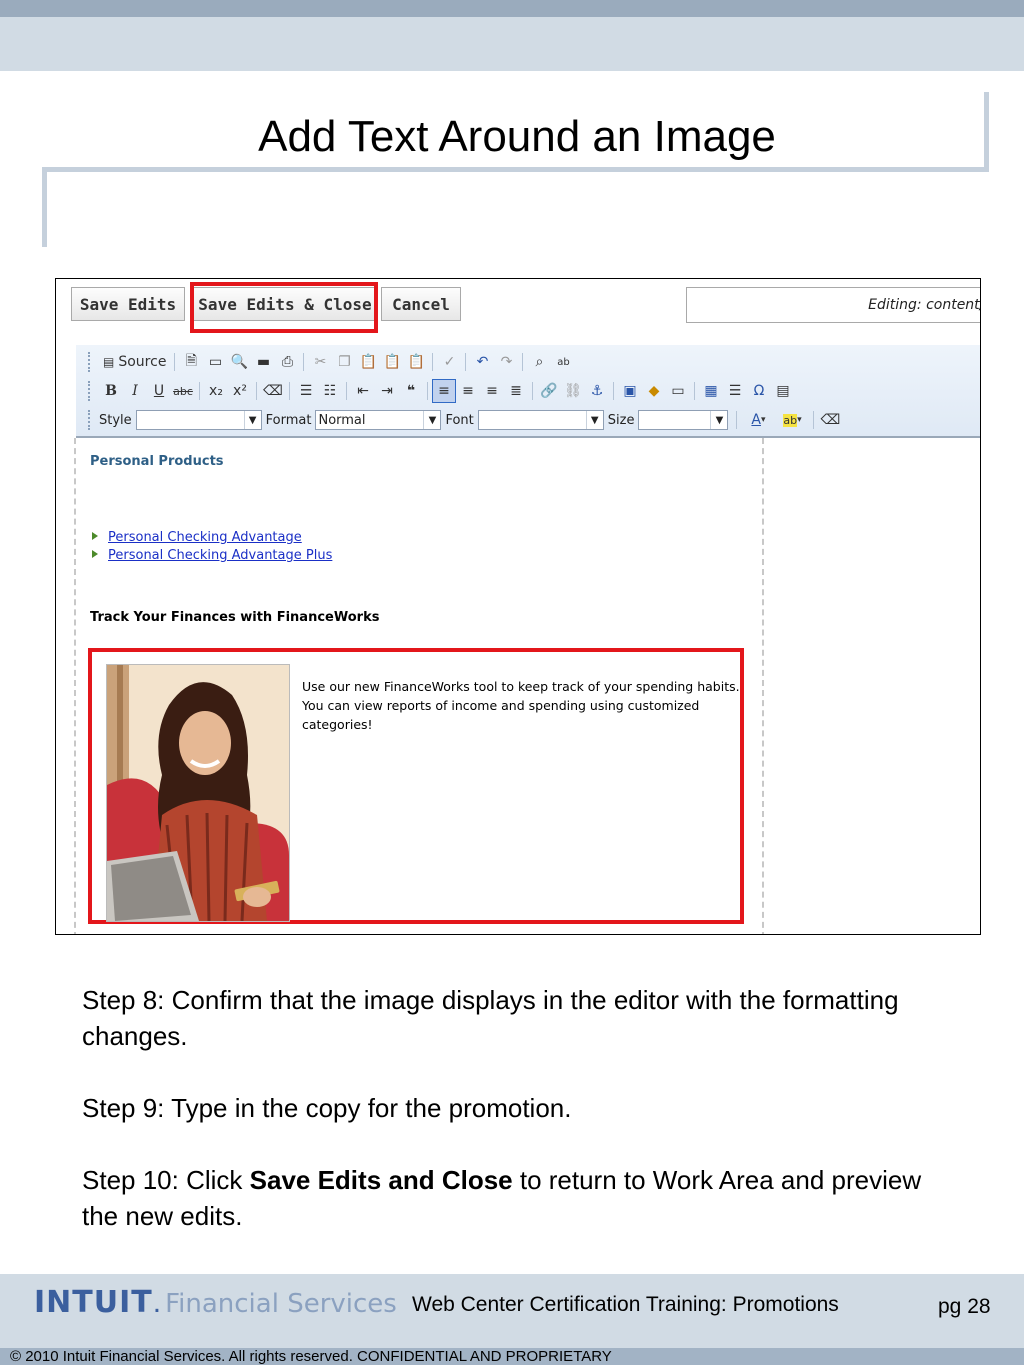  I want to click on unlink-icon: ⛓, so click(573, 391).